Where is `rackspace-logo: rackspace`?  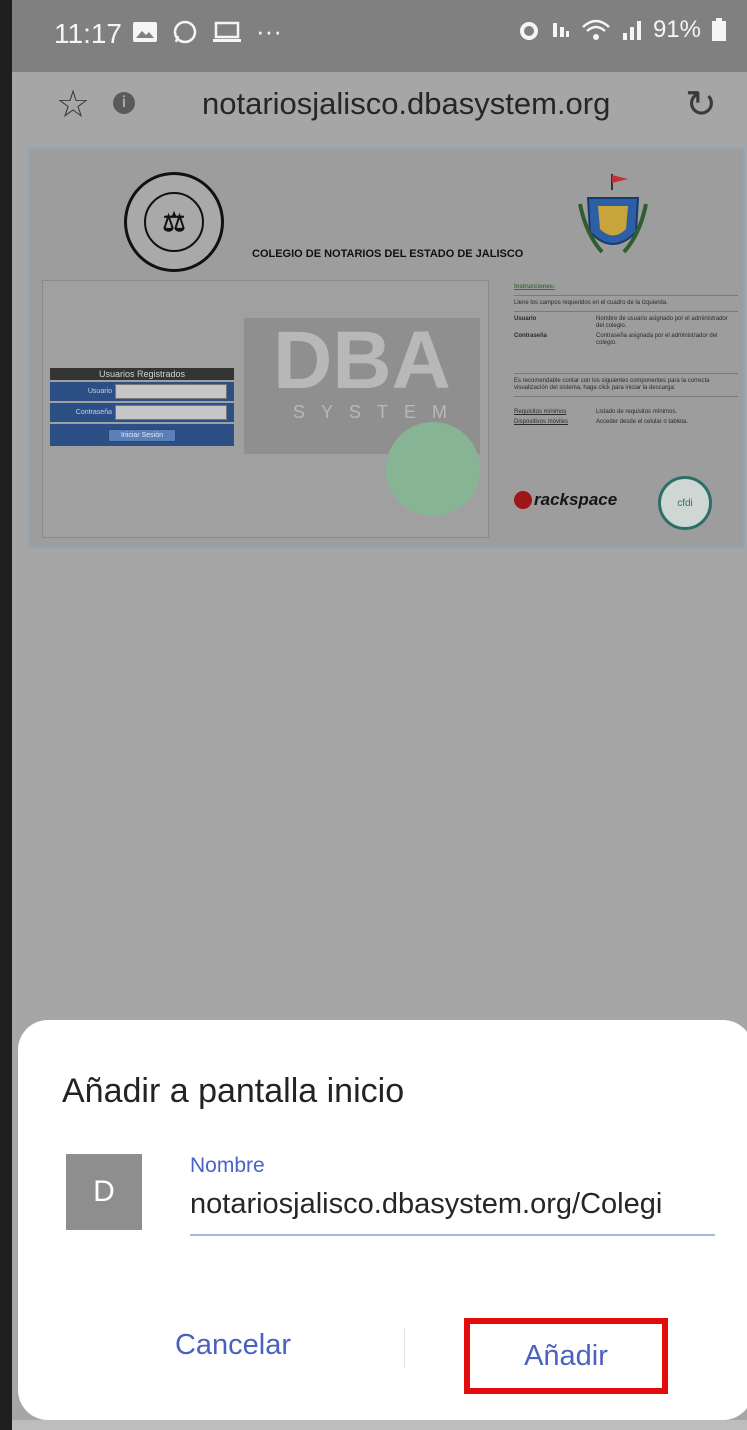
rackspace-logo: rackspace is located at coordinates (565, 500).